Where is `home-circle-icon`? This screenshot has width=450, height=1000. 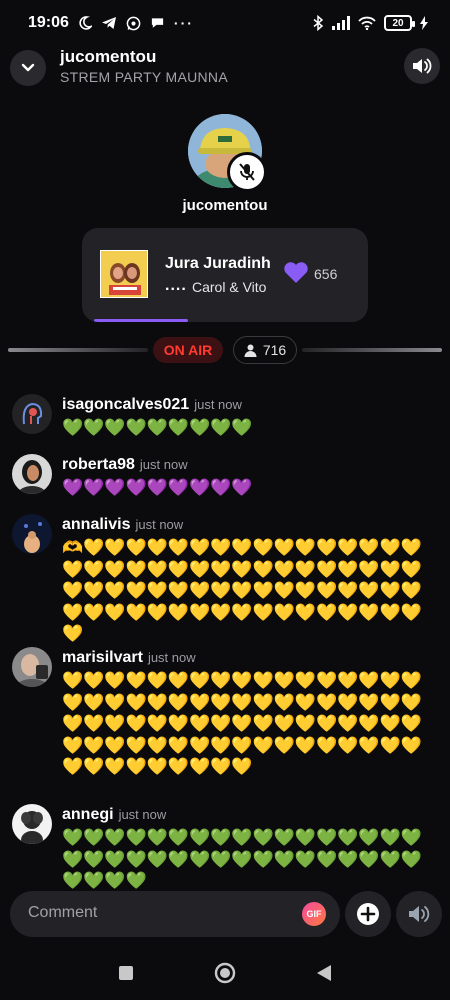 home-circle-icon is located at coordinates (225, 972).